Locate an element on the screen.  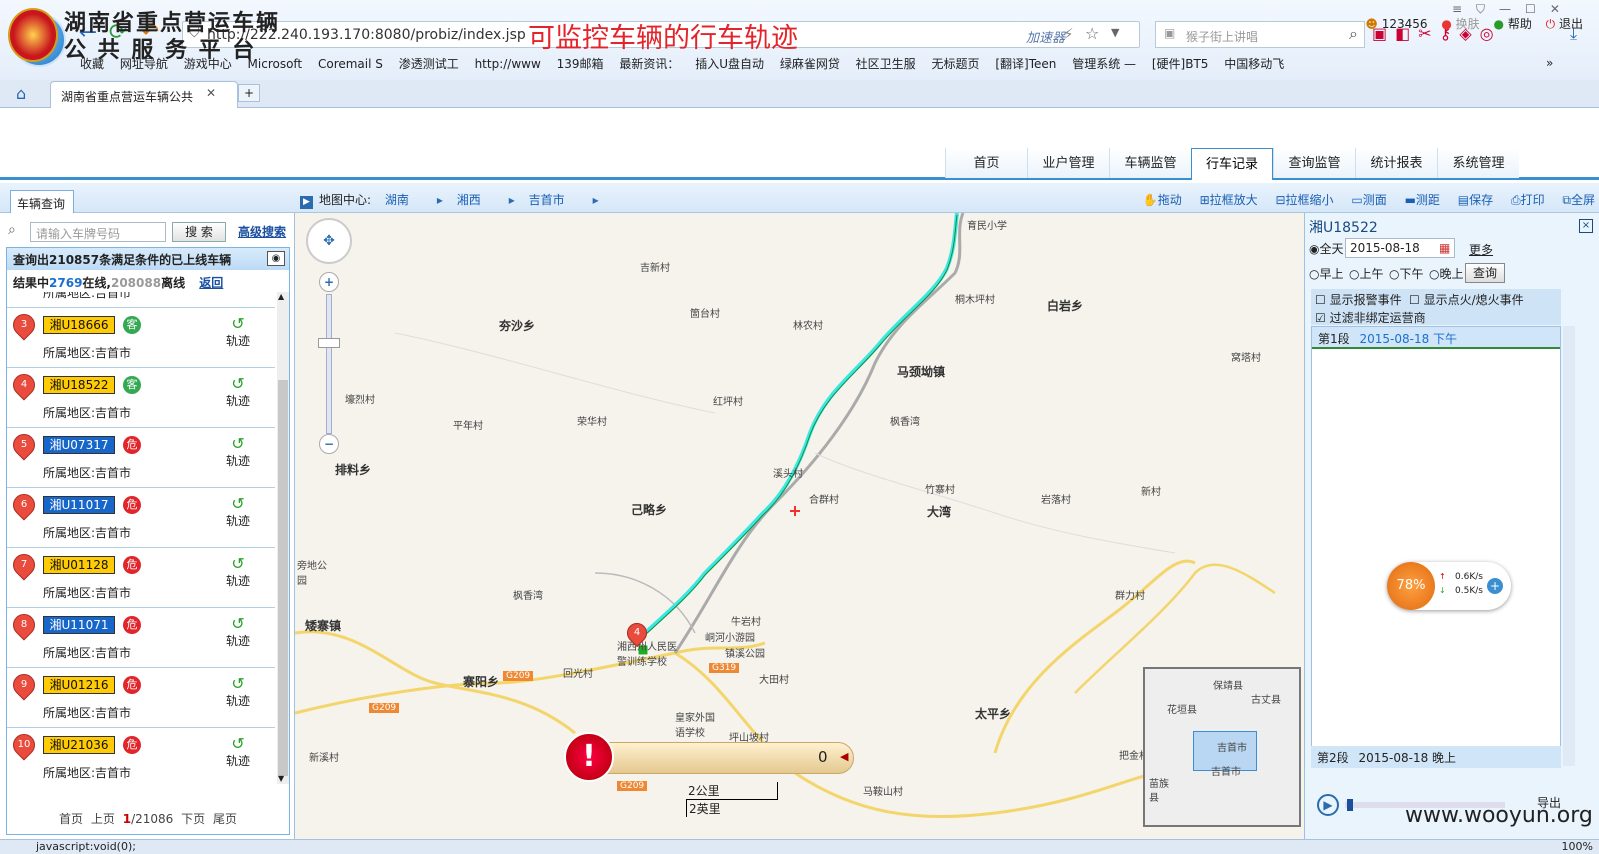
bookmark-item: 渗透测试工 is located at coordinates (429, 64).